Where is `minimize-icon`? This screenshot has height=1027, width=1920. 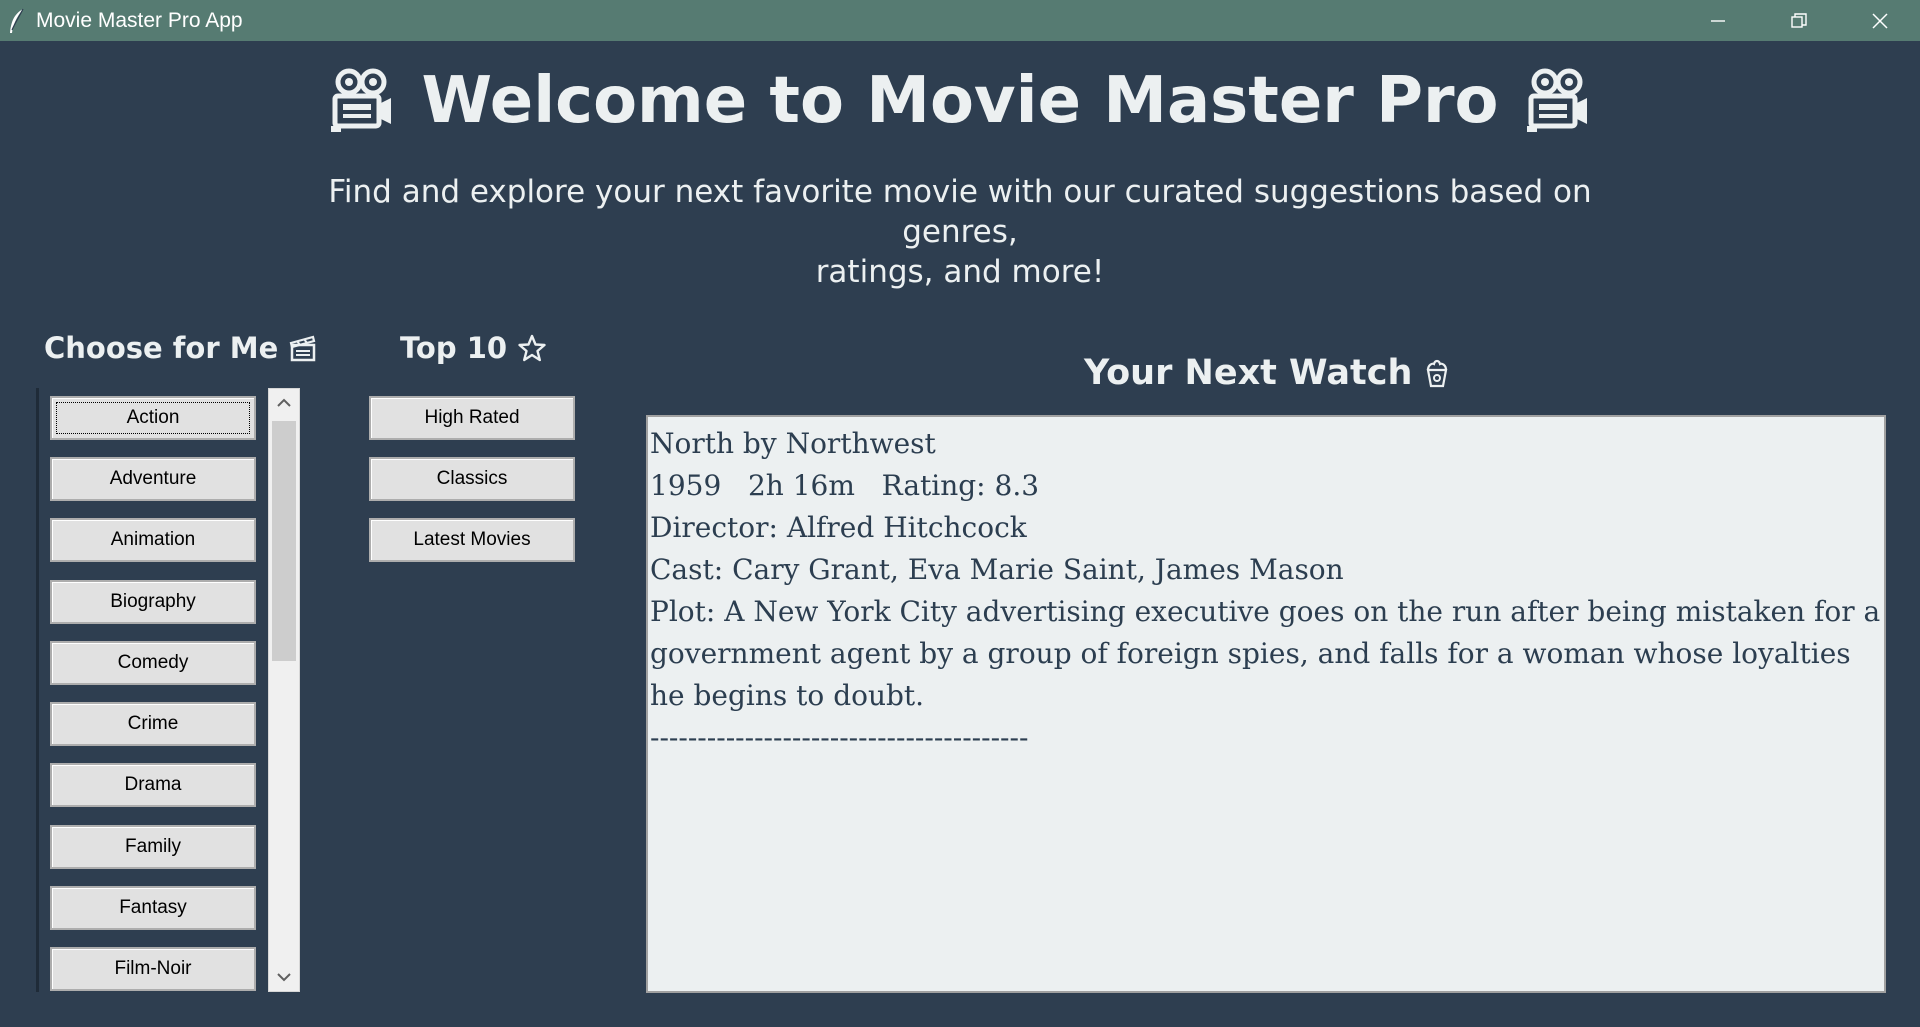 minimize-icon is located at coordinates (1717, 20).